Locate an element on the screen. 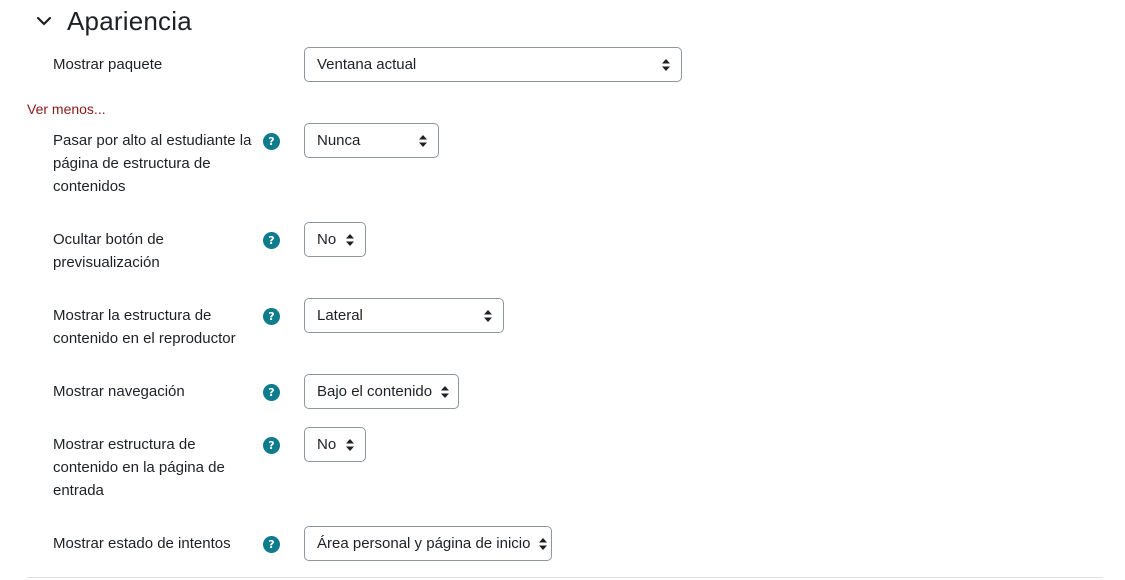 The width and height of the screenshot is (1125, 580). select-ocultar-boton: No is located at coordinates (335, 239).